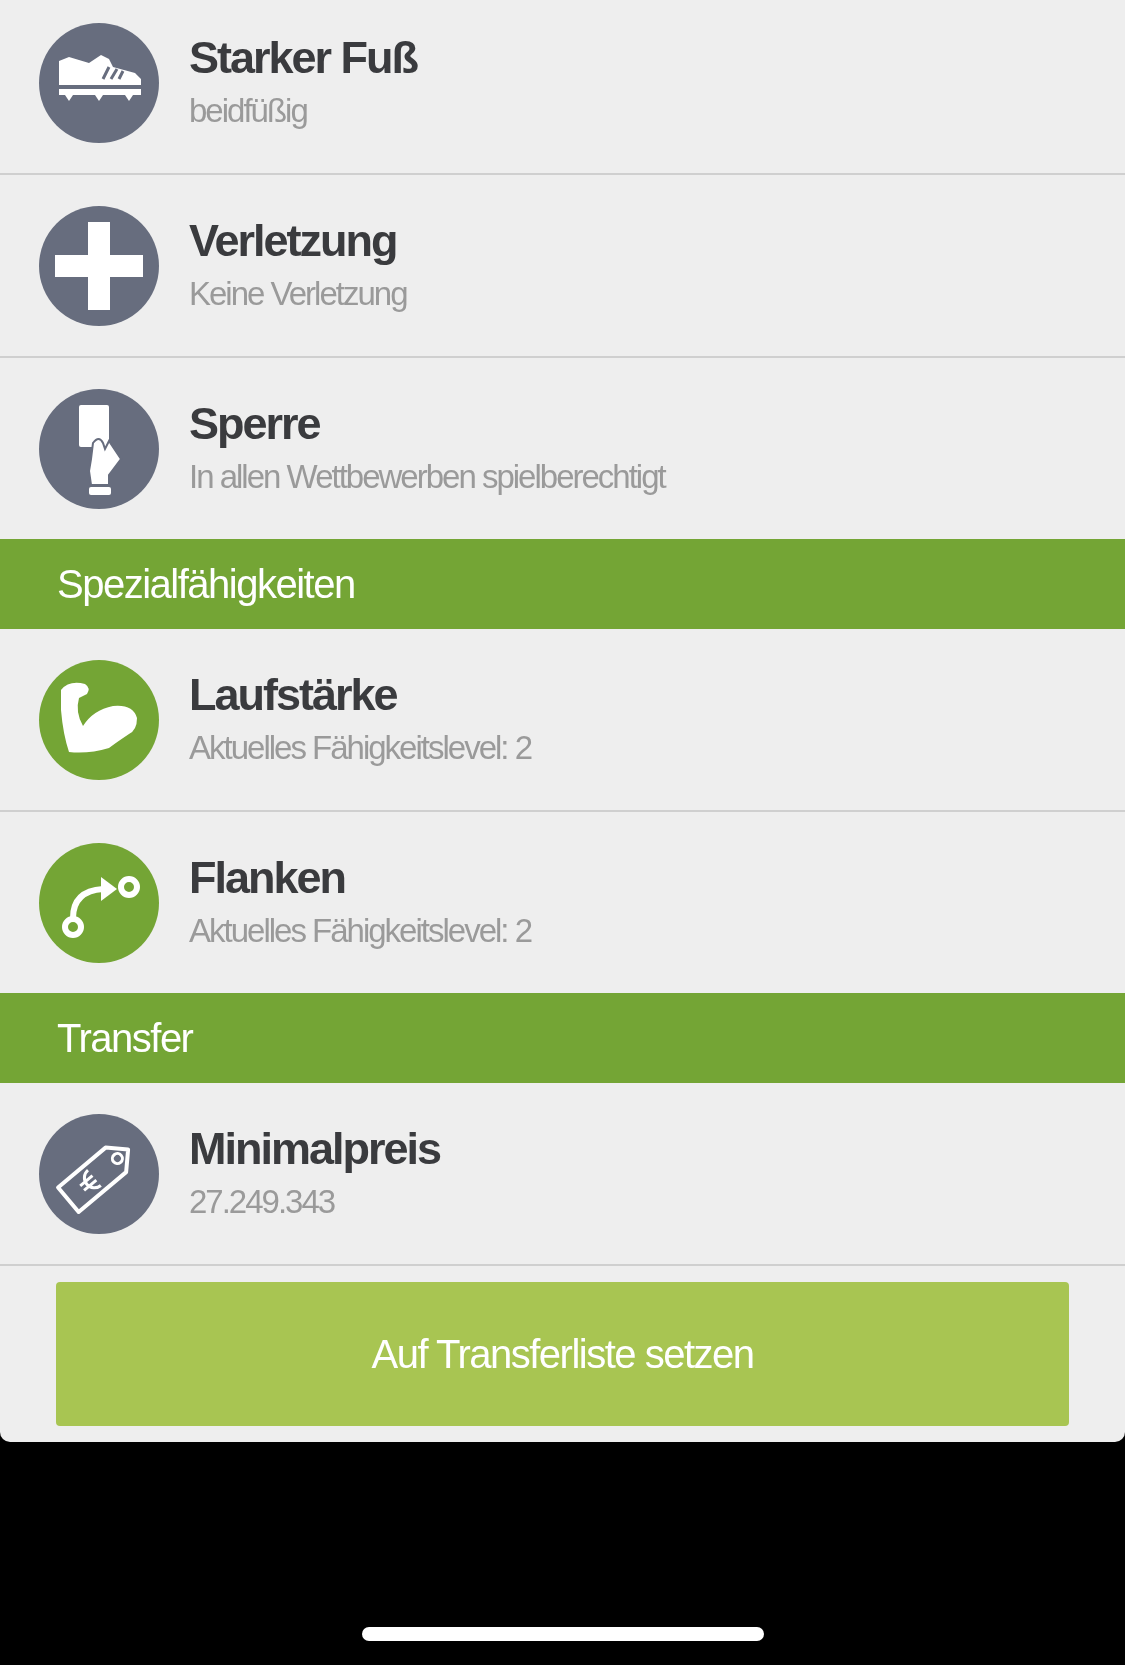  What do you see at coordinates (255, 423) in the screenshot?
I see `row-title: Sperre` at bounding box center [255, 423].